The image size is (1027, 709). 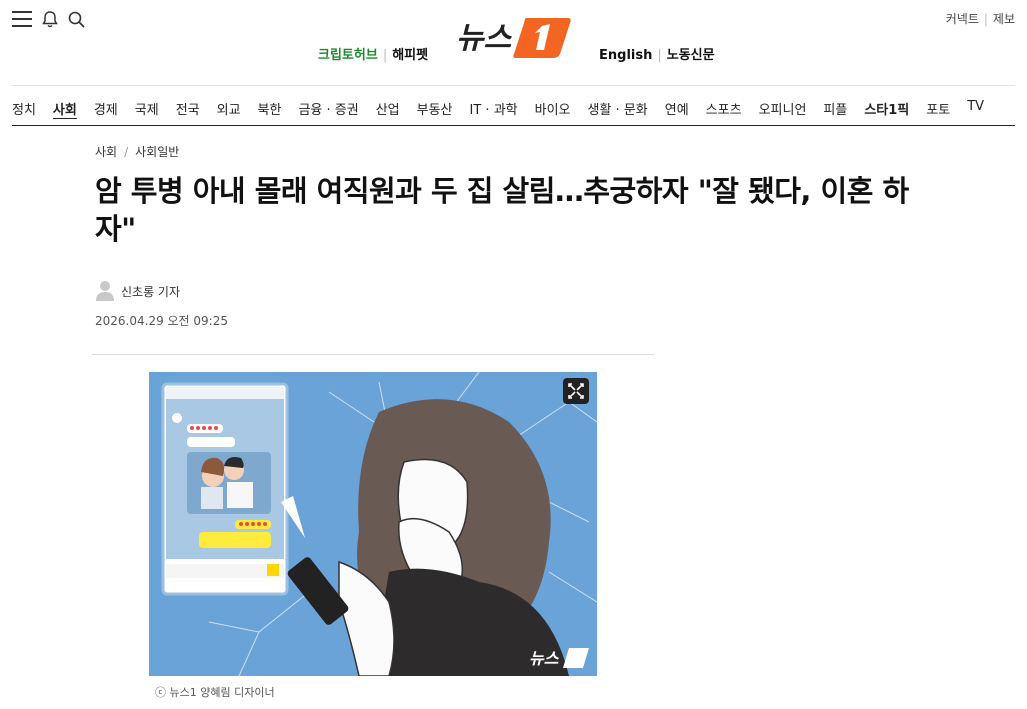 What do you see at coordinates (76, 21) in the screenshot?
I see `search-icon` at bounding box center [76, 21].